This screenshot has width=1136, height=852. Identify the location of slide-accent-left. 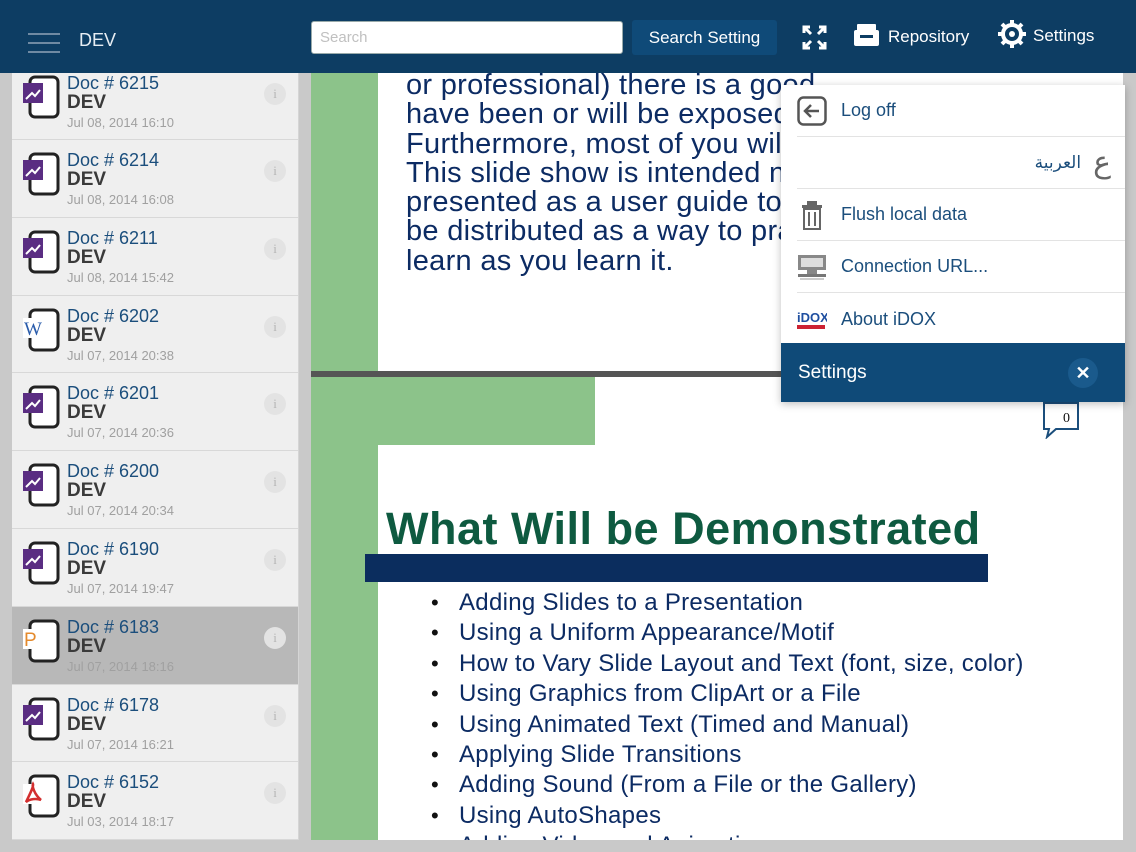
(344, 608).